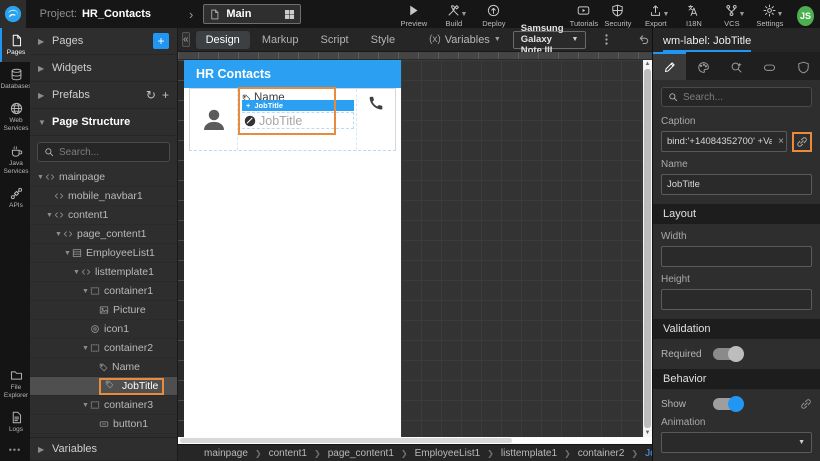  I want to click on selection-handle: + JobTitle, so click(298, 105).